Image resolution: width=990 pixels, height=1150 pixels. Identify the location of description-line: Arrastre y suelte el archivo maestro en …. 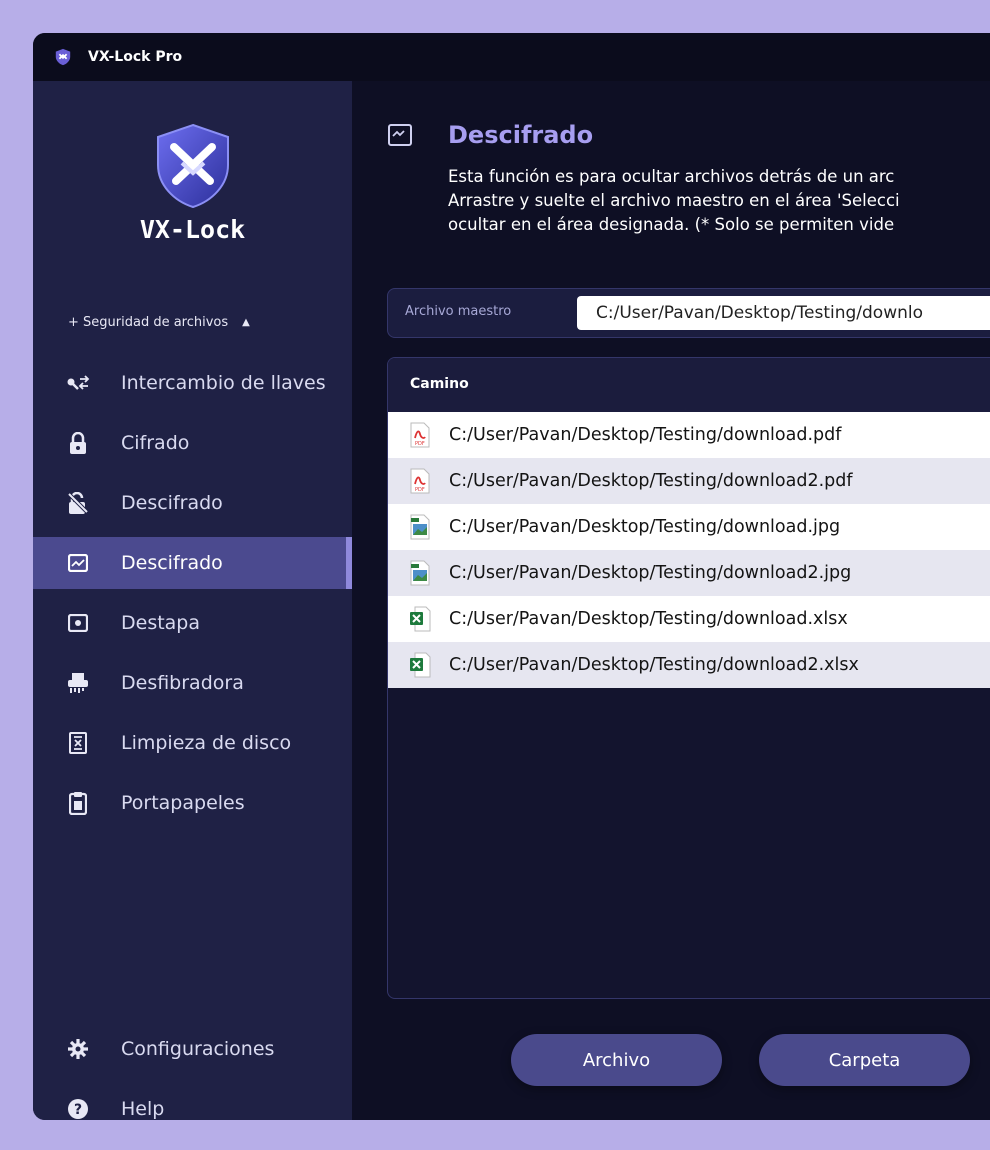
(674, 200).